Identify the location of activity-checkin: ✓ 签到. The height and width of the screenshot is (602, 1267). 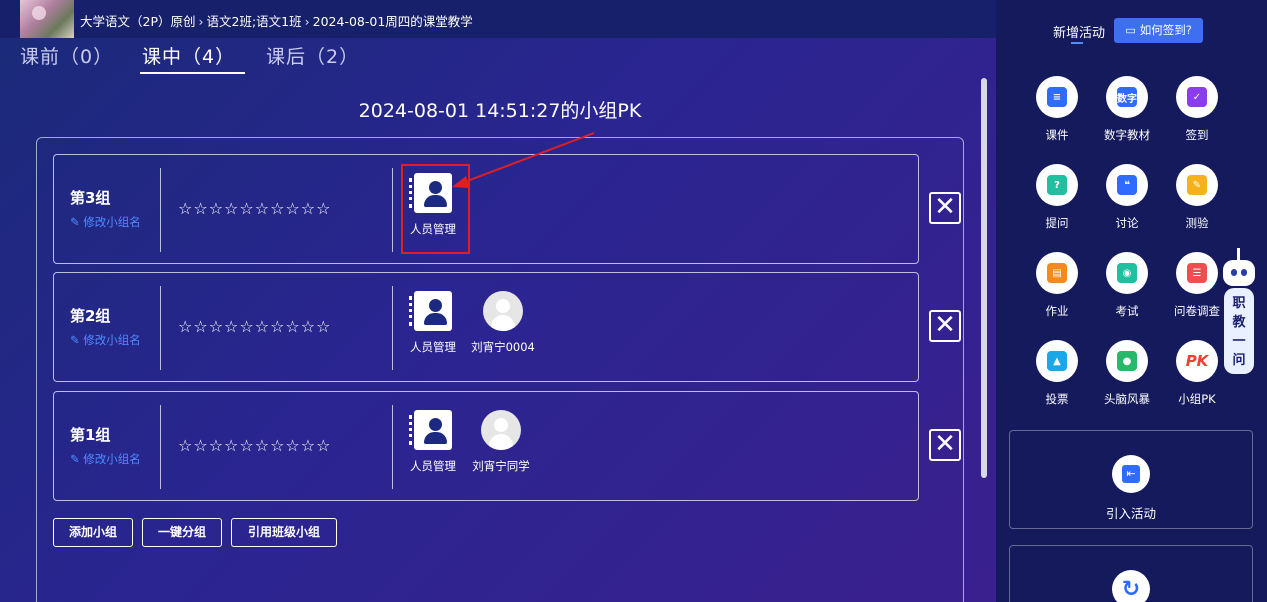
(1197, 109).